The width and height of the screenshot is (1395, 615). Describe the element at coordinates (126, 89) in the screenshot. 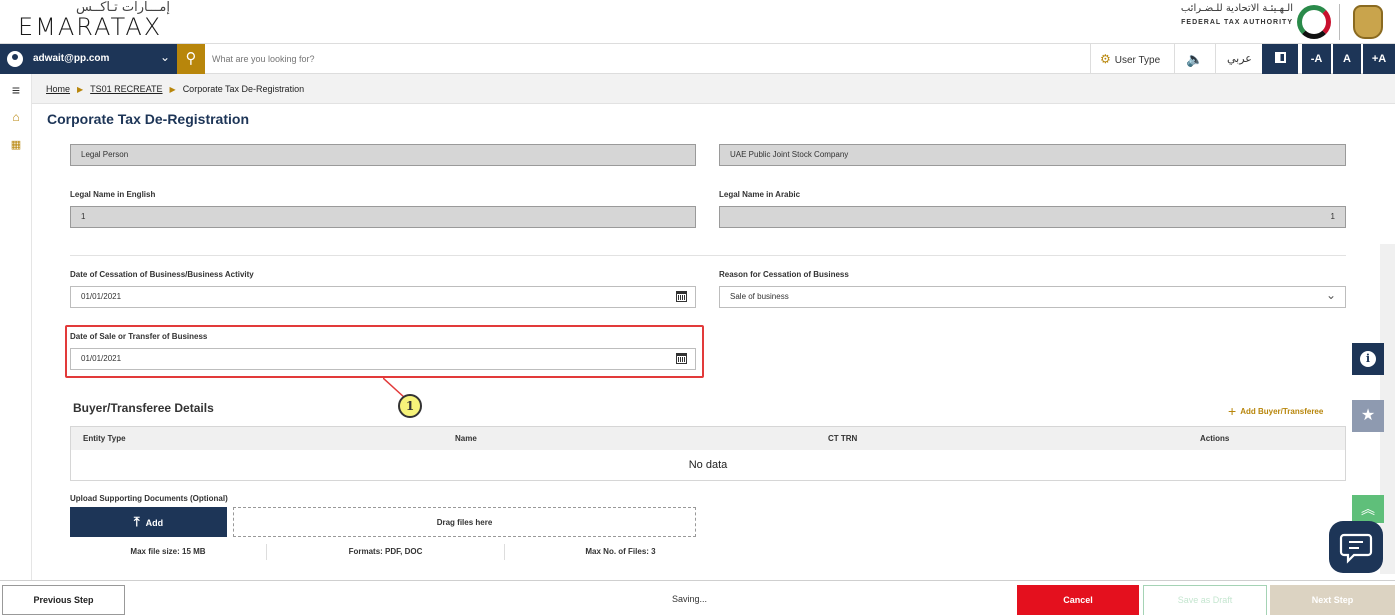

I see `breadcrumb-parent: TS01 RECREATE` at that location.